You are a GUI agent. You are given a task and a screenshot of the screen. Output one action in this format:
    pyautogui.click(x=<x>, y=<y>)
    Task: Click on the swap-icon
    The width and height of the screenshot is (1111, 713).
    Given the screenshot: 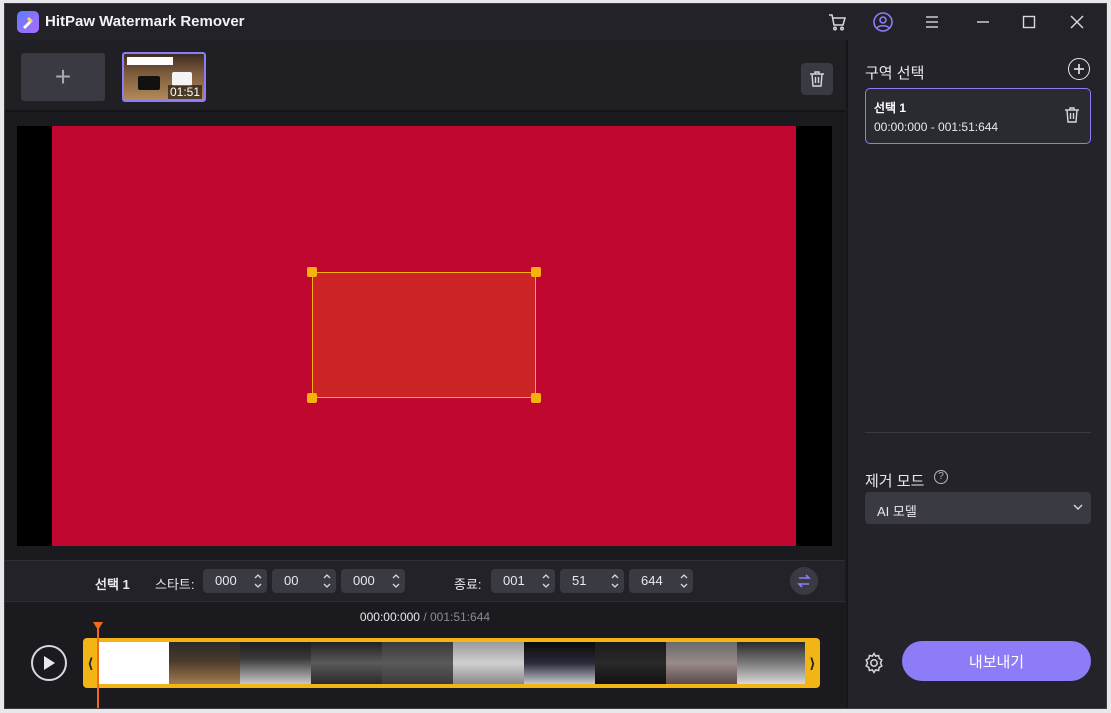 What is the action you would take?
    pyautogui.click(x=804, y=581)
    